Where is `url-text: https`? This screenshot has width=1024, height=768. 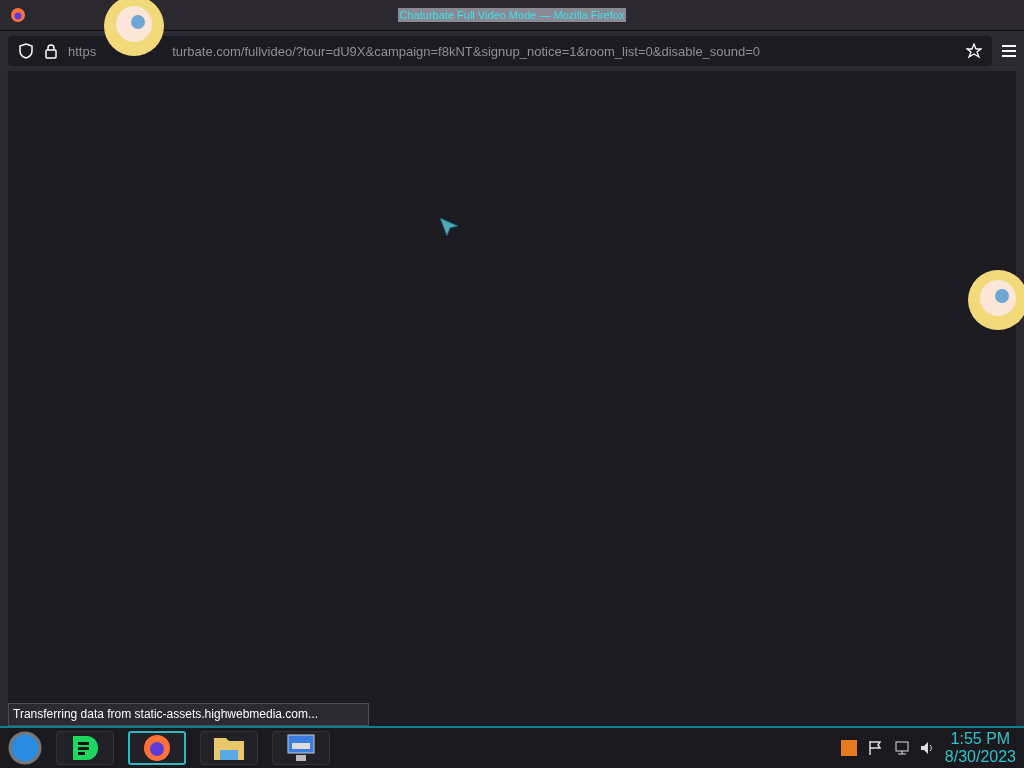
url-text: https is located at coordinates (82, 51).